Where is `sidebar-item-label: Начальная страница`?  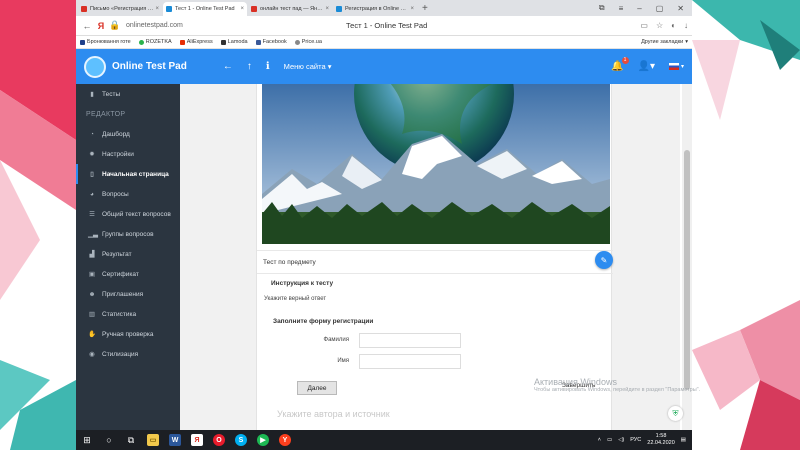
sidebar-item-label: Начальная страница is located at coordinates (135, 174).